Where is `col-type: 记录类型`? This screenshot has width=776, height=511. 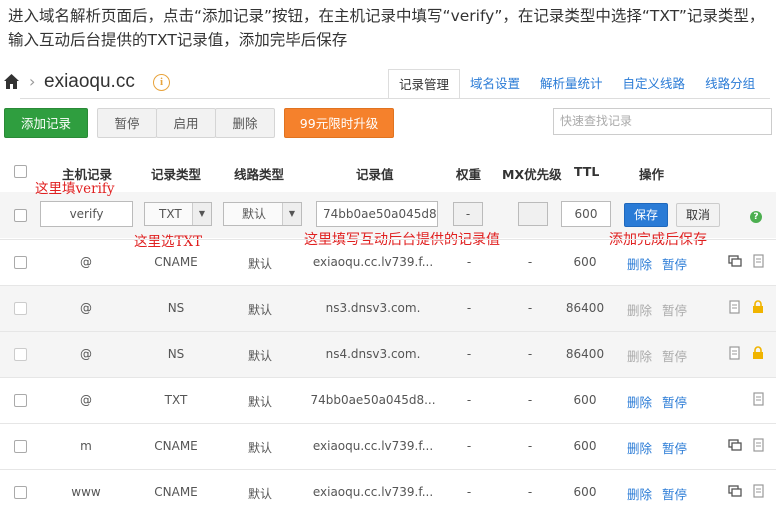
col-type: 记录类型 is located at coordinates (176, 174).